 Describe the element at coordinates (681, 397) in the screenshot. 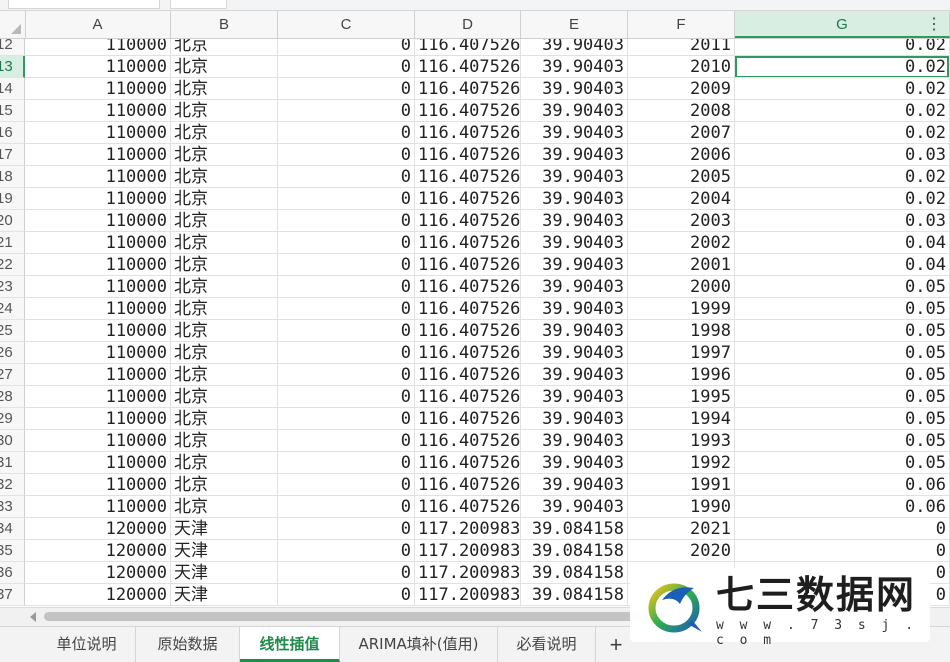

I see `cell-f: 1995` at that location.